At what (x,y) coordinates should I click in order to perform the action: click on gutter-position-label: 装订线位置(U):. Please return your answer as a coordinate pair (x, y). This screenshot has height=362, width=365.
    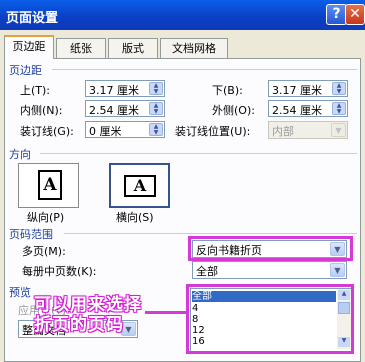
    Looking at the image, I should click on (213, 131).